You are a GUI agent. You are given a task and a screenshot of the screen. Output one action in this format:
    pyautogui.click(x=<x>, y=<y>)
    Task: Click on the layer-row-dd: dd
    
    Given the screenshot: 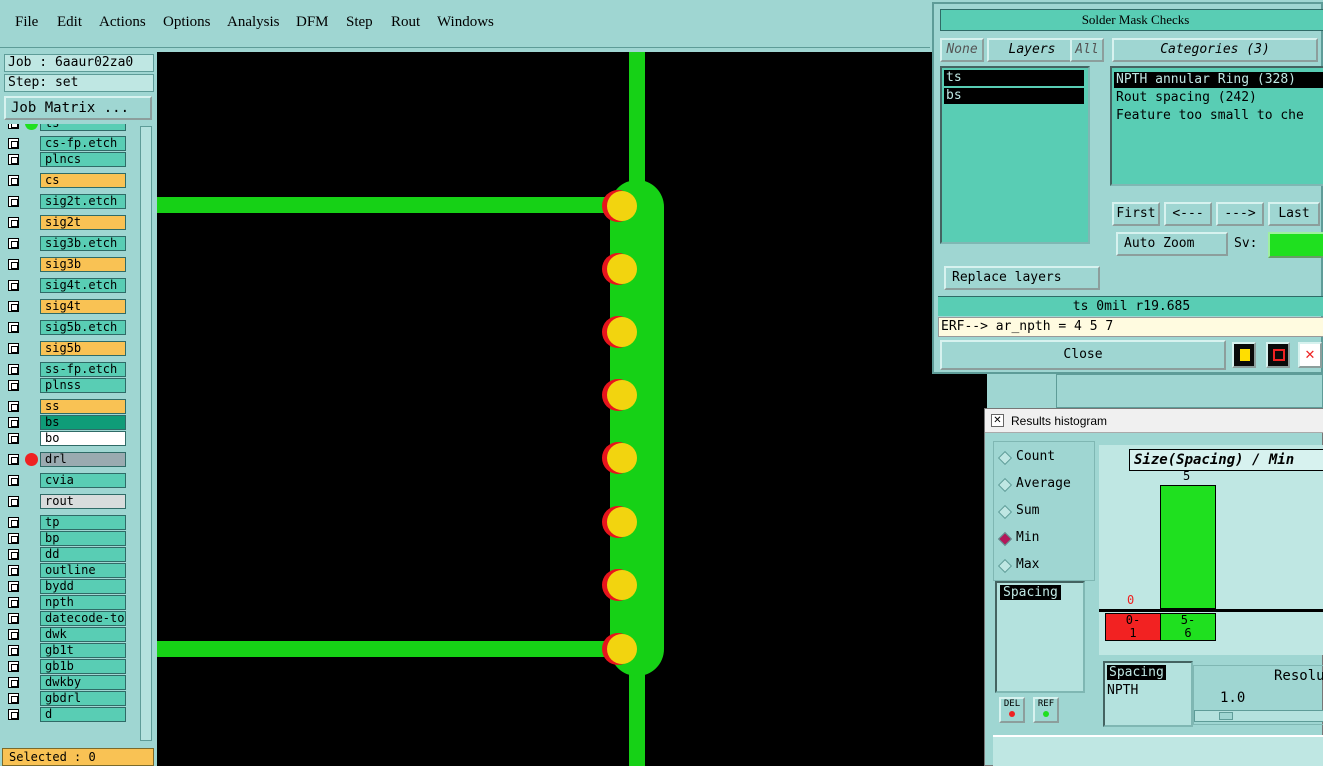 What is the action you would take?
    pyautogui.click(x=66, y=554)
    